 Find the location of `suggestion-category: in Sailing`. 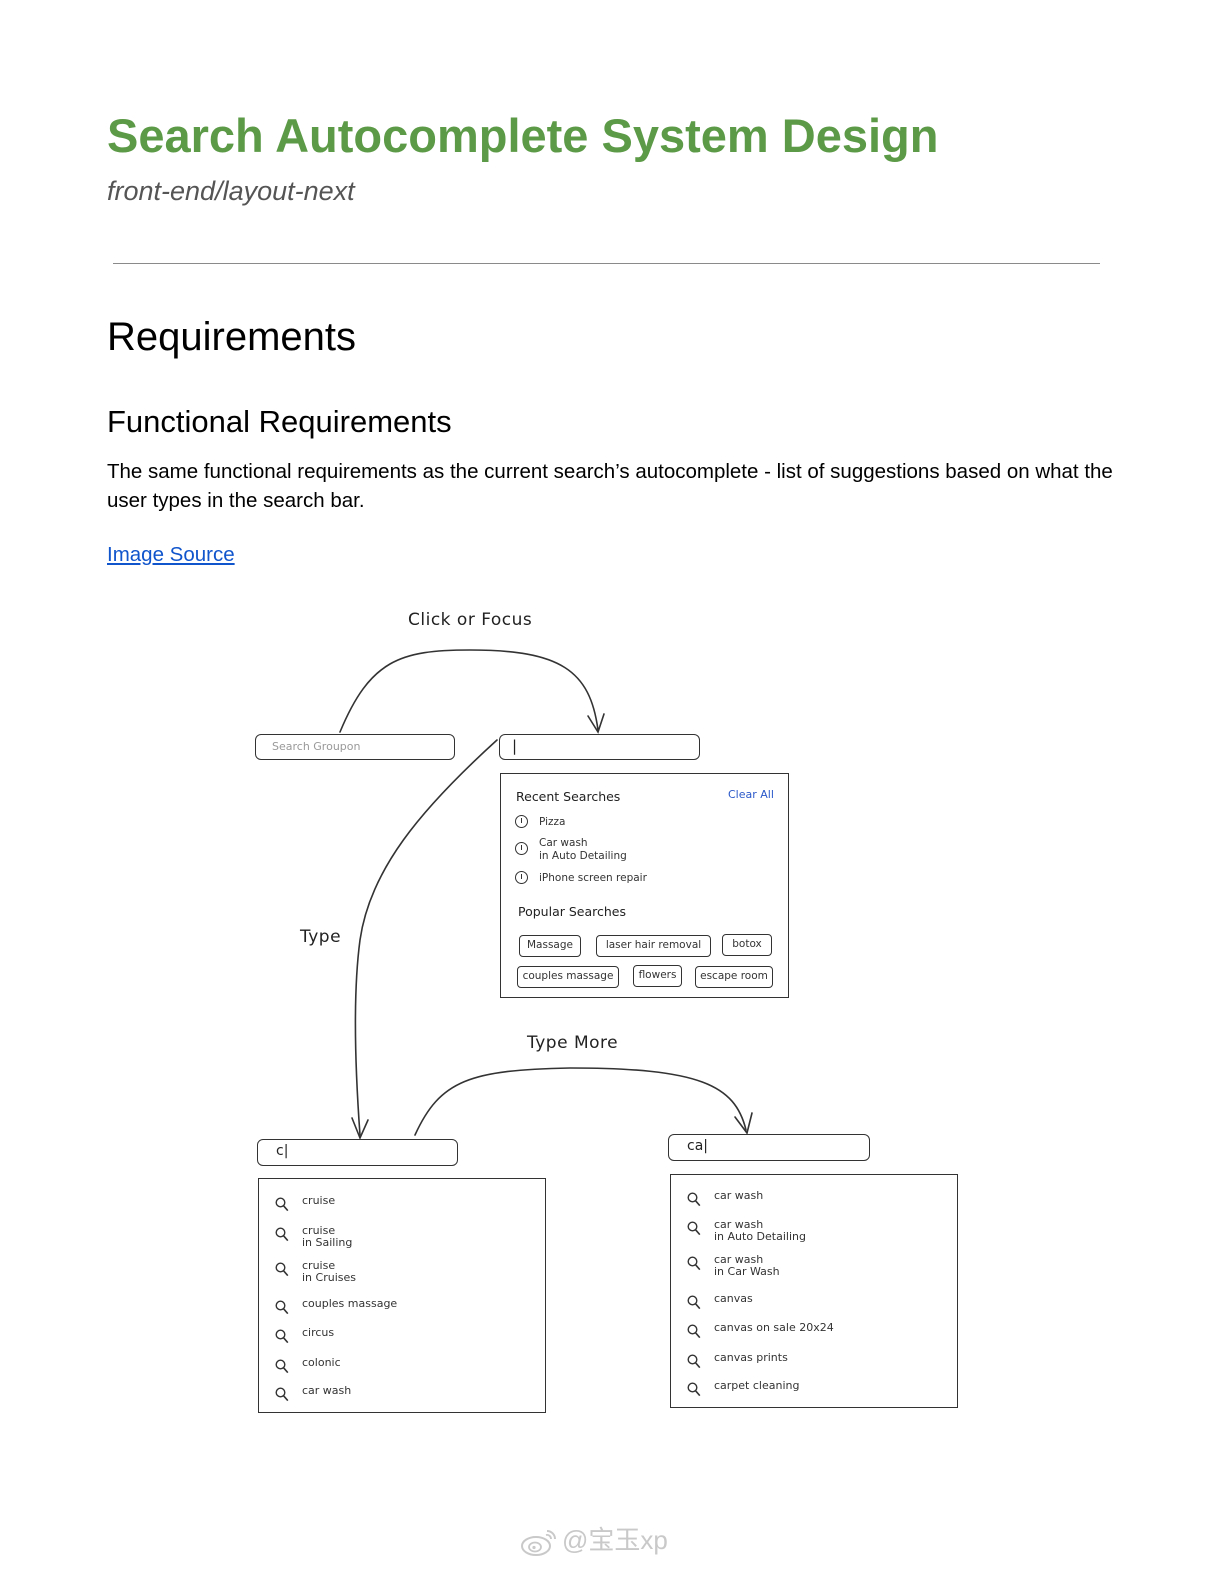

suggestion-category: in Sailing is located at coordinates (327, 1242).